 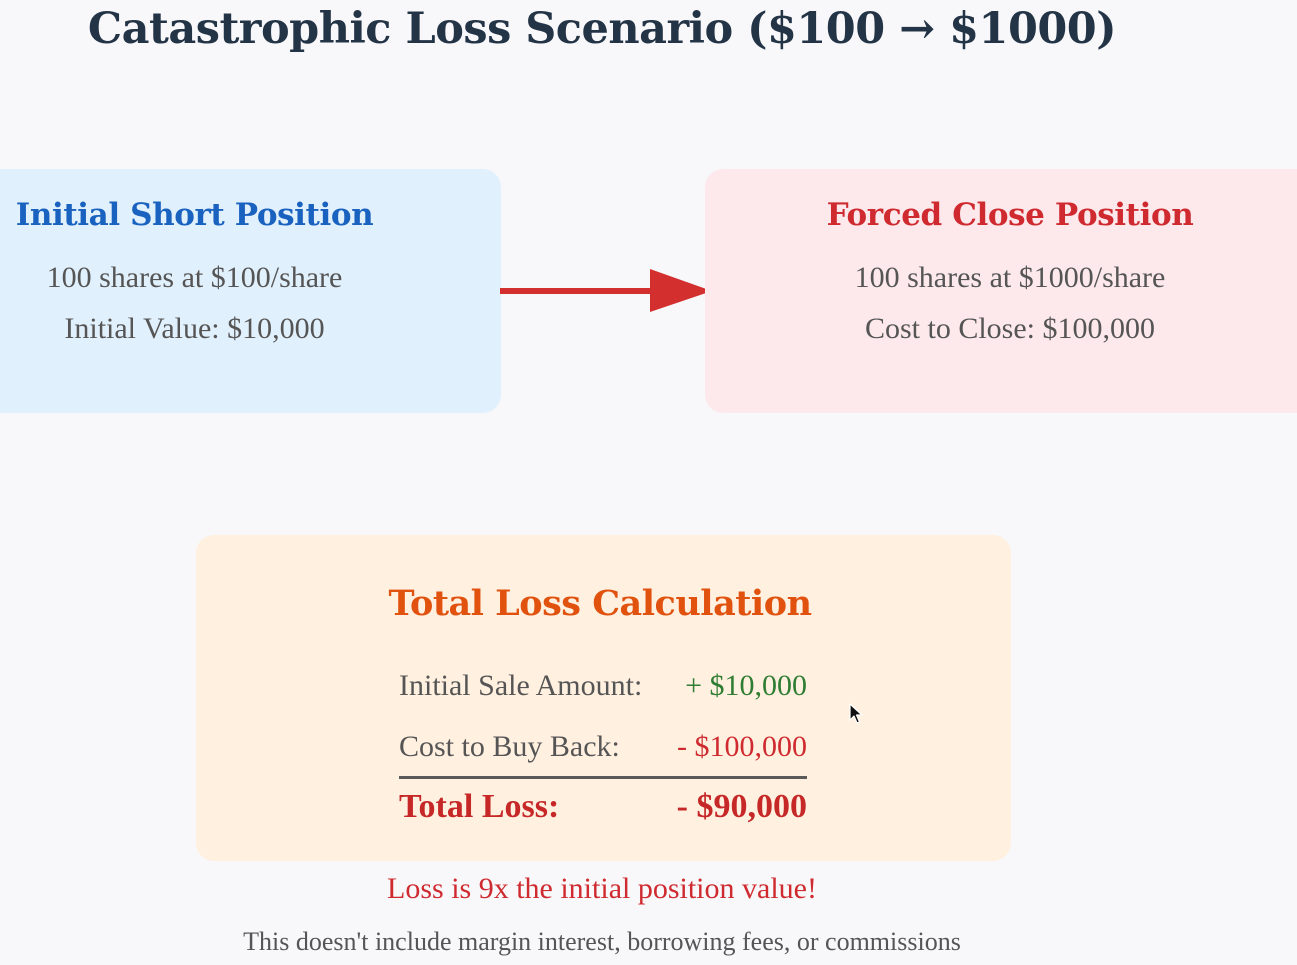 What do you see at coordinates (606, 290) in the screenshot?
I see `right-arrow-icon` at bounding box center [606, 290].